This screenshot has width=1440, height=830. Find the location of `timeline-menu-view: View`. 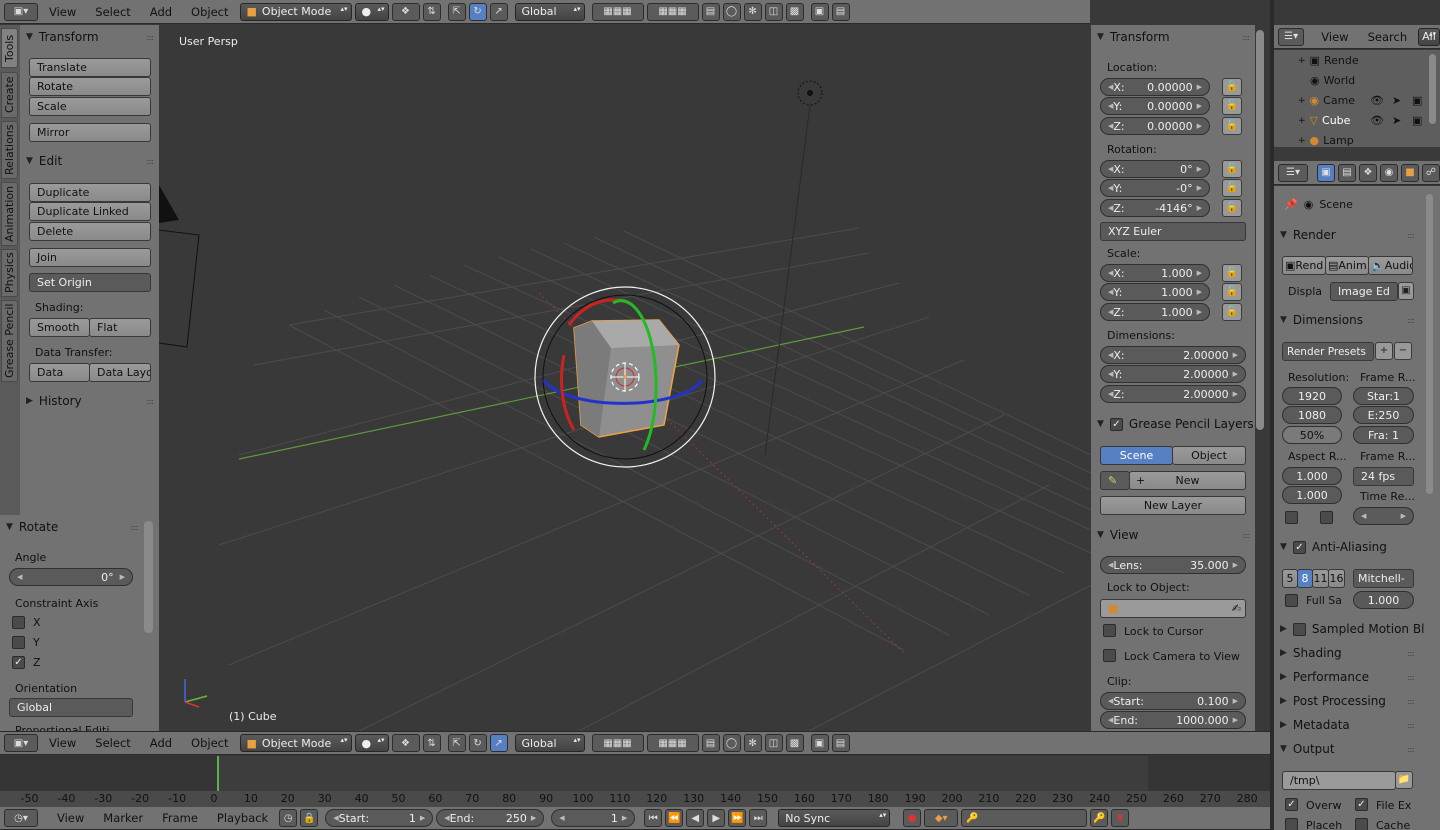

timeline-menu-view: View is located at coordinates (70, 818).